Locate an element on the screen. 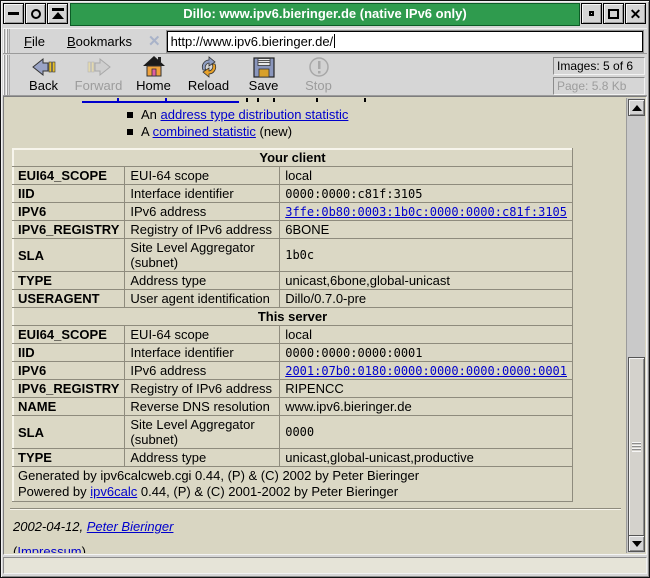 Image resolution: width=650 pixels, height=578 pixels. circle-icon is located at coordinates (35, 13).